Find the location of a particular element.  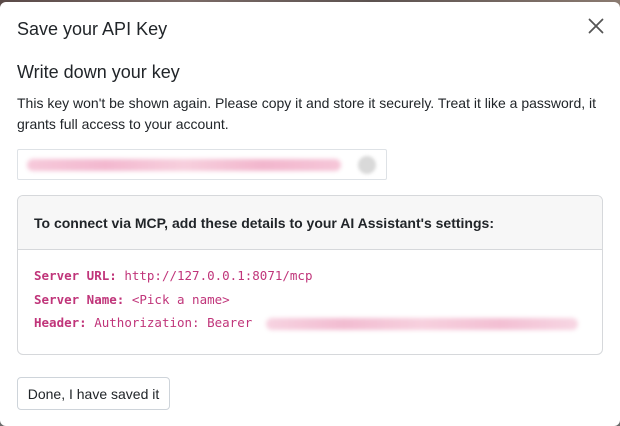

section-heading: Write down your key is located at coordinates (98, 72).